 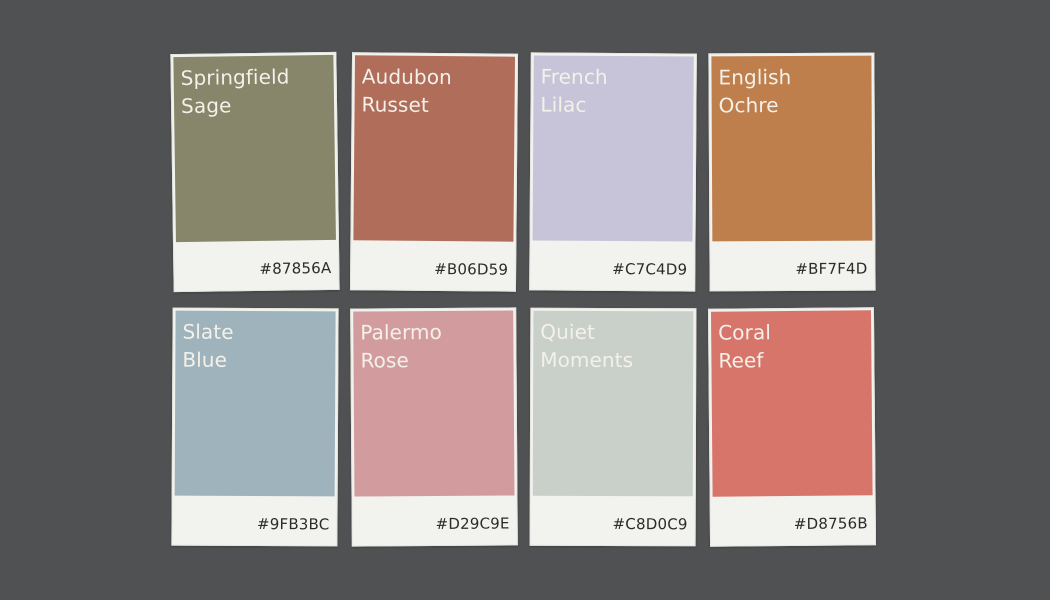 I want to click on color-name-line2: Ochre, so click(x=748, y=105).